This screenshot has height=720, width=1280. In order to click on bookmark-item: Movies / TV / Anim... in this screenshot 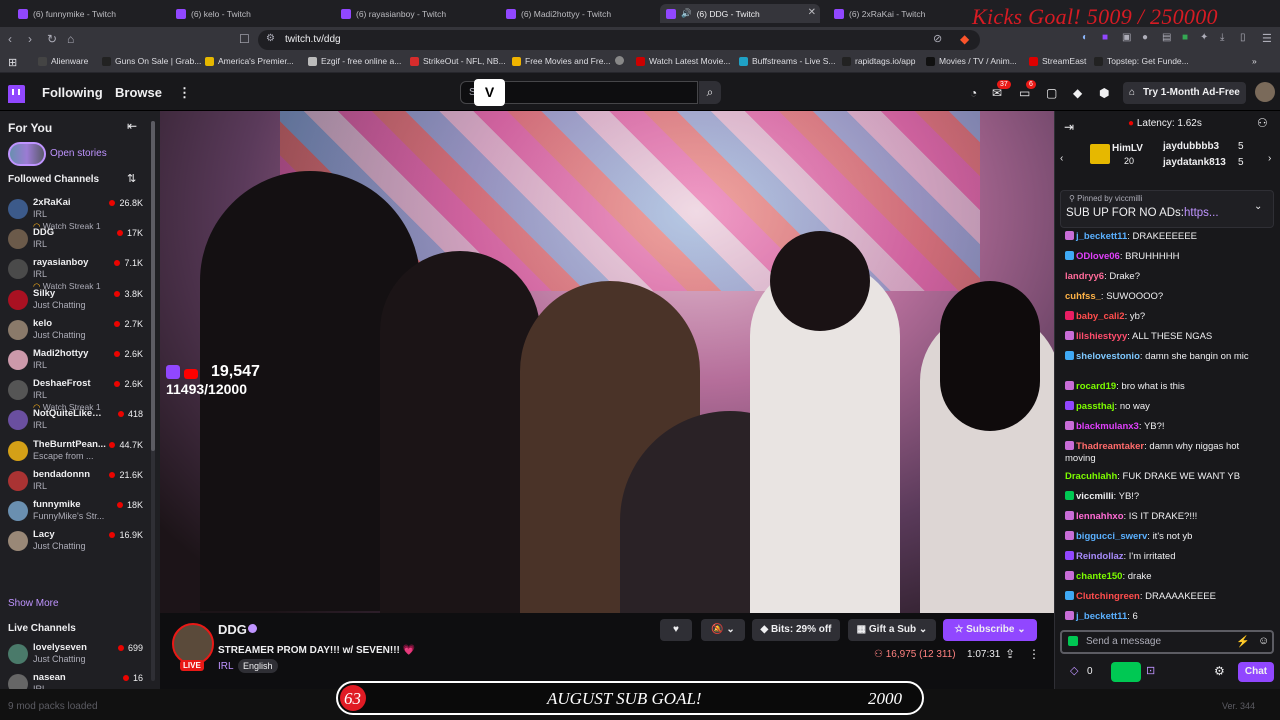, I will do `click(971, 61)`.